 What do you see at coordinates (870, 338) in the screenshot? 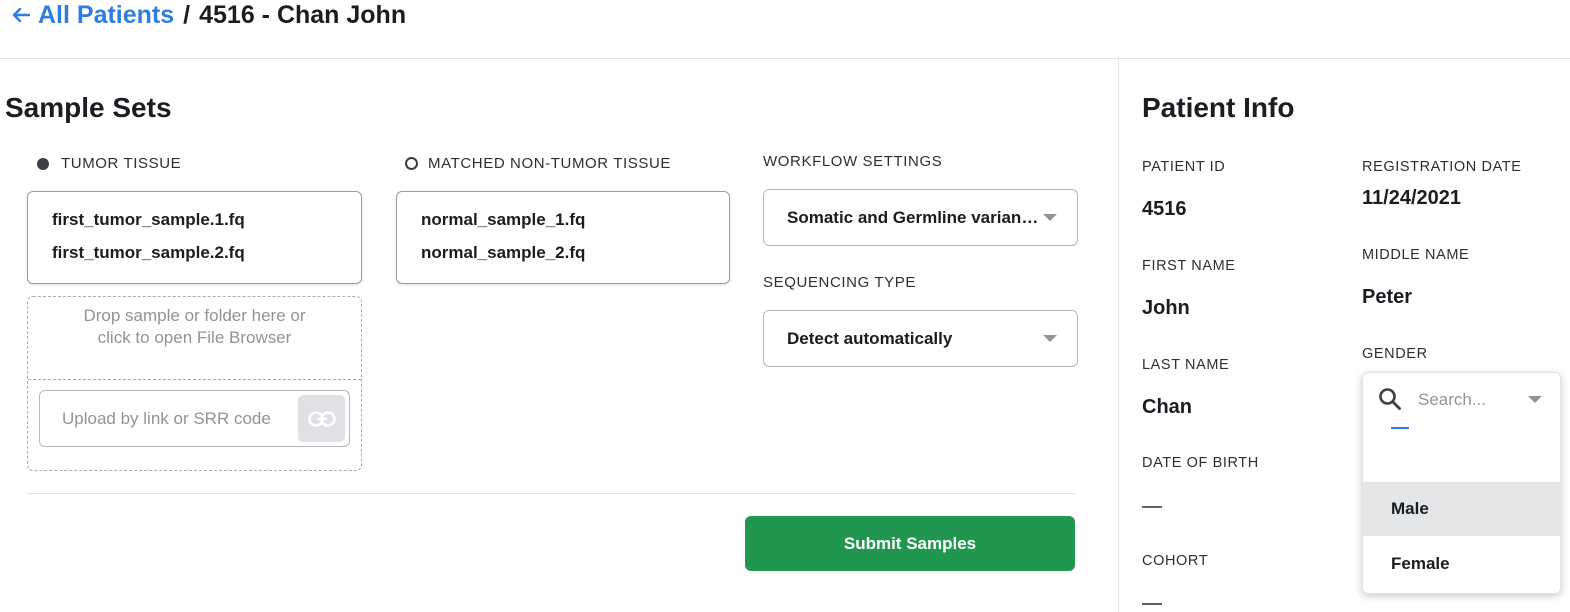
I see `sequencing-type-value: Detect automatically` at bounding box center [870, 338].